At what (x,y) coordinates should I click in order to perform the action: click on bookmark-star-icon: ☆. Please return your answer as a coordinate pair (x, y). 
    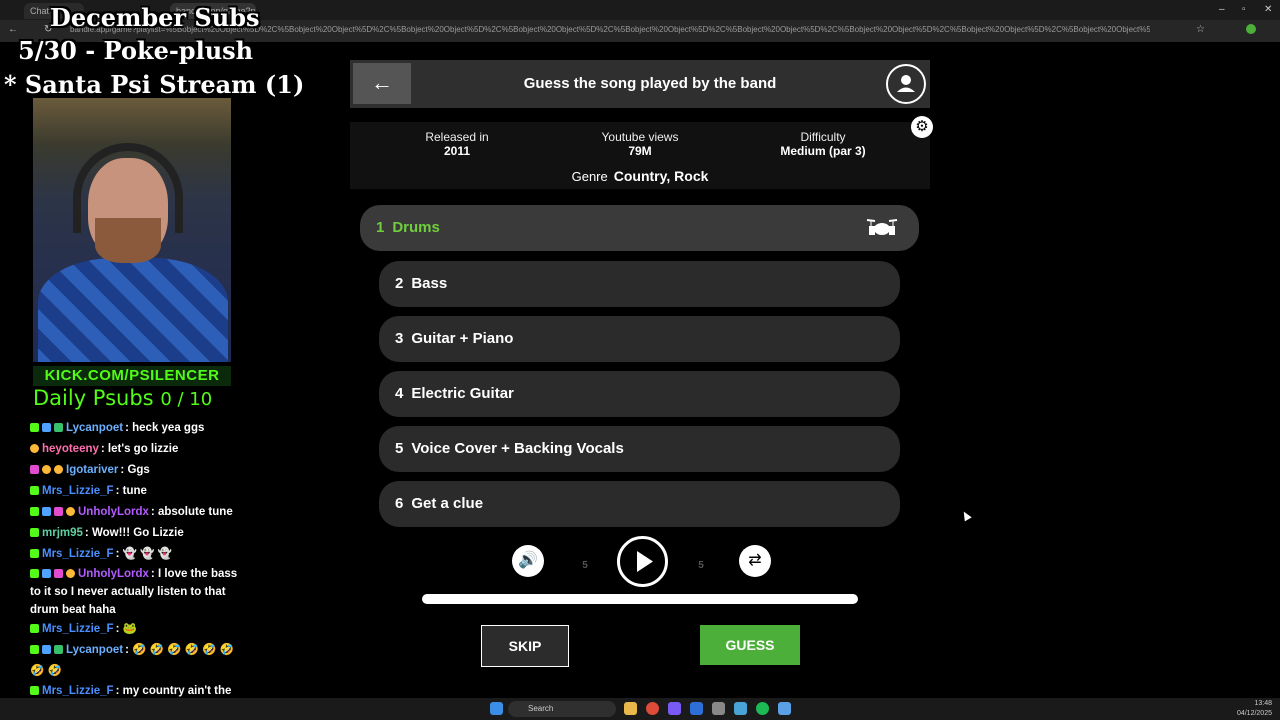
    Looking at the image, I should click on (1200, 29).